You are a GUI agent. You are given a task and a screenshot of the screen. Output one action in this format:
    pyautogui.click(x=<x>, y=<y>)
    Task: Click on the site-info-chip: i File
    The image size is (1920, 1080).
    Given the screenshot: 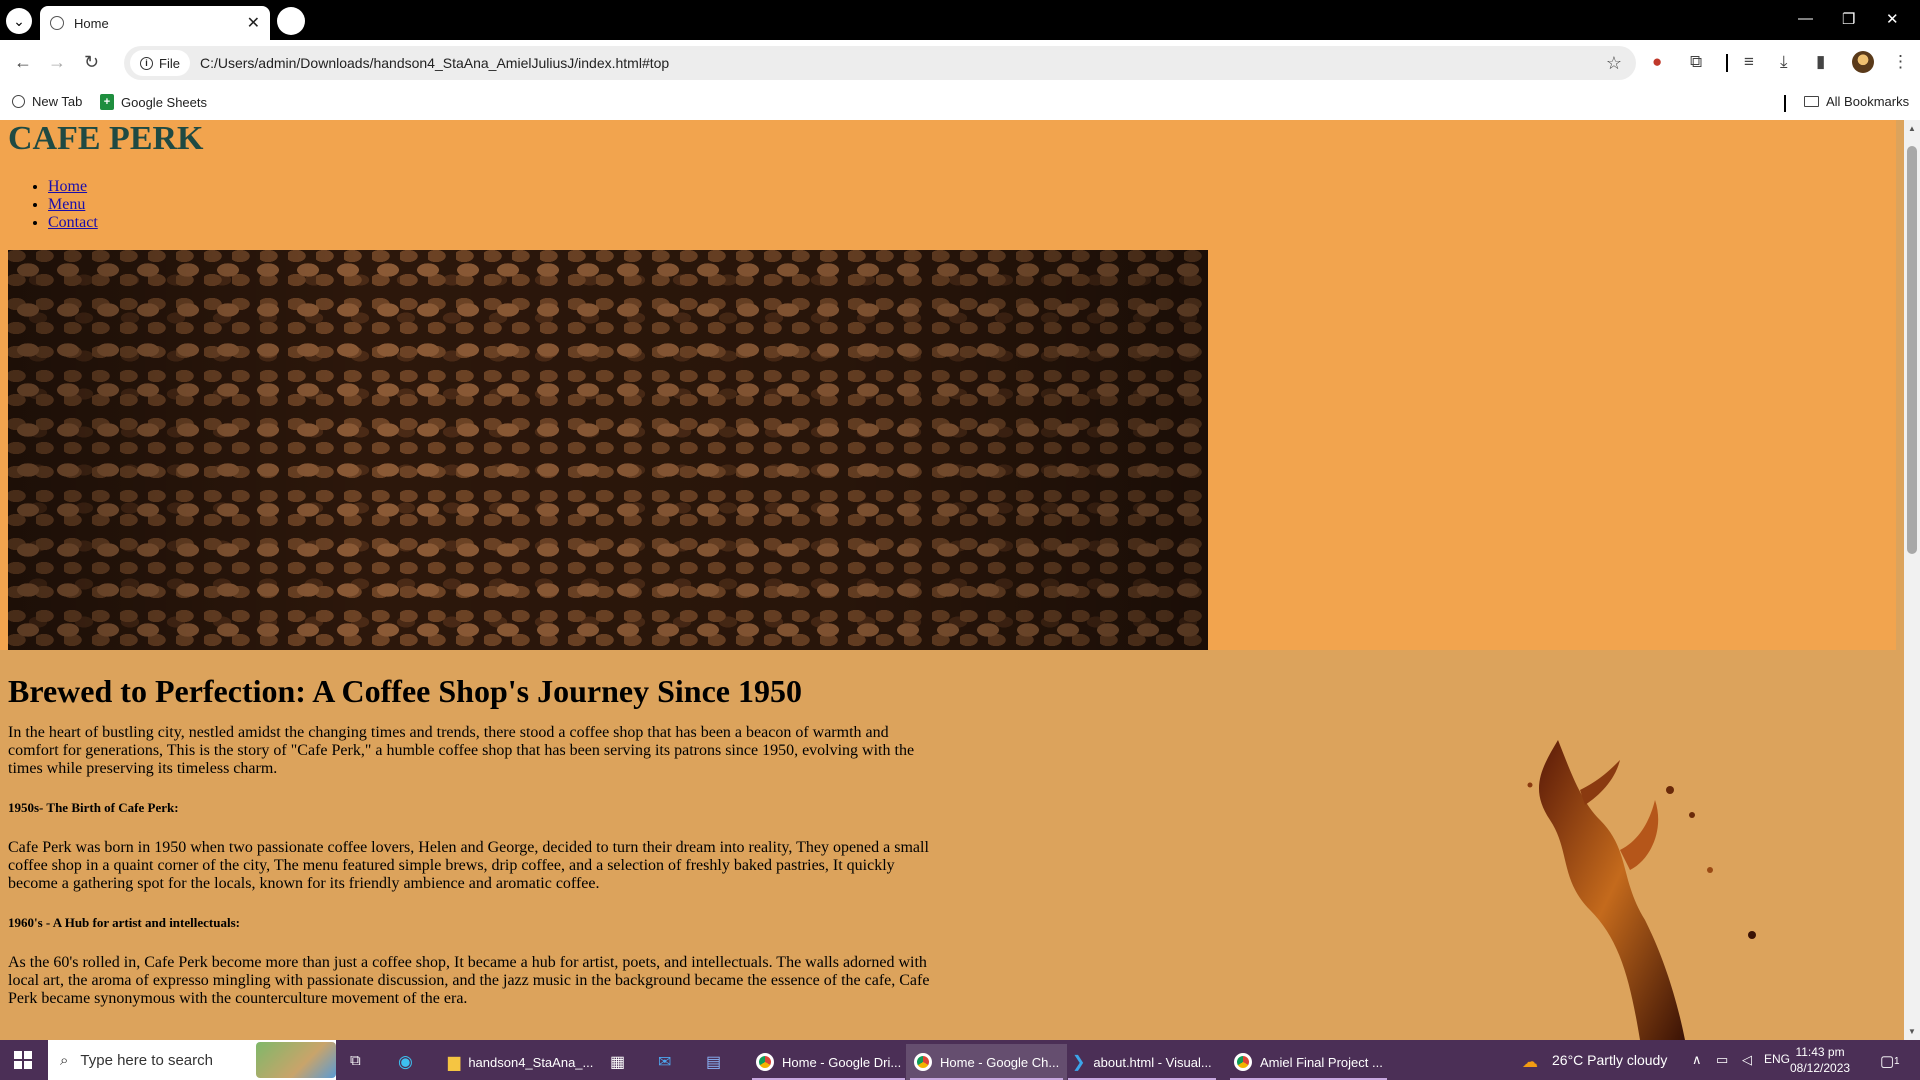 What is the action you would take?
    pyautogui.click(x=160, y=63)
    